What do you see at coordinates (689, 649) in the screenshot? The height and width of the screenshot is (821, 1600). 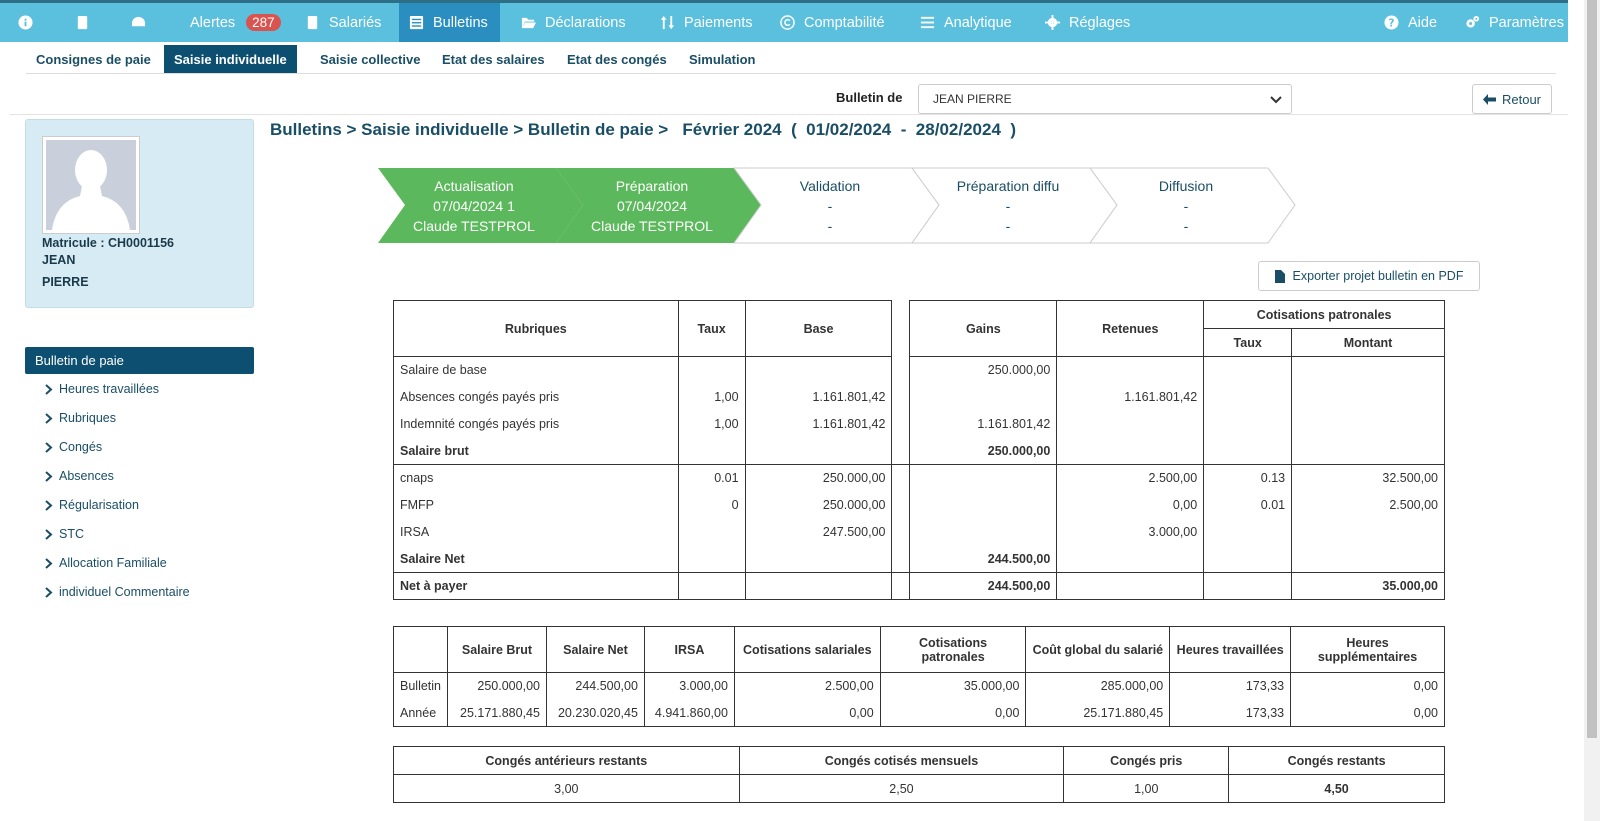 I see `col-irsa: IRSA` at bounding box center [689, 649].